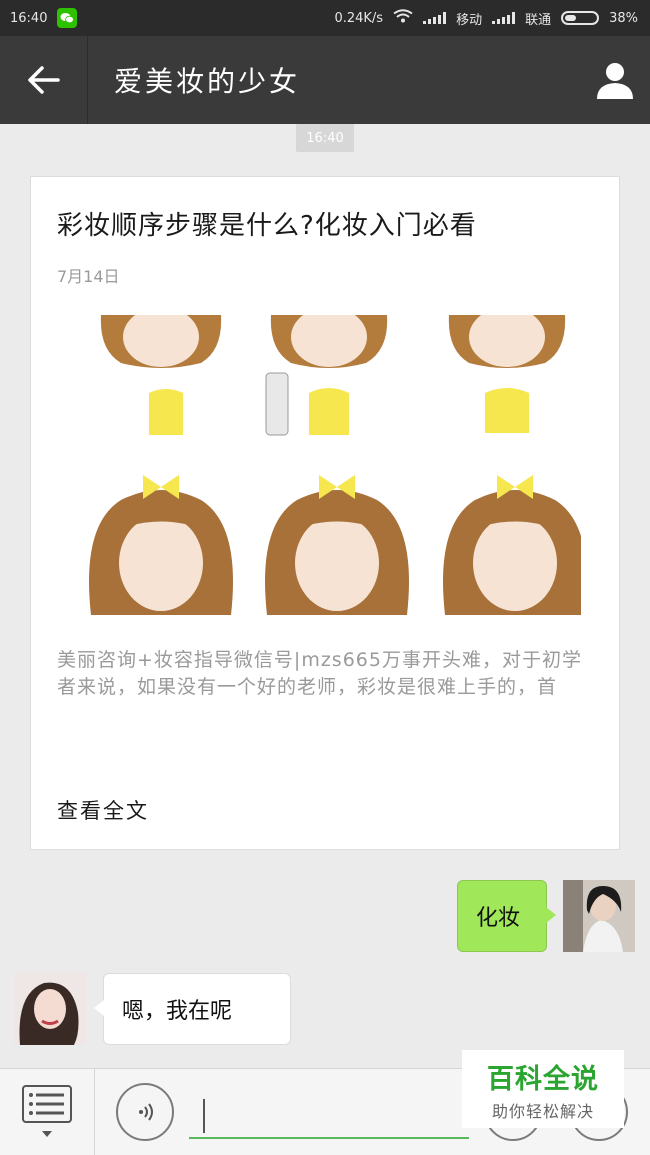 This screenshot has width=650, height=1155. I want to click on back-button, so click(44, 80).